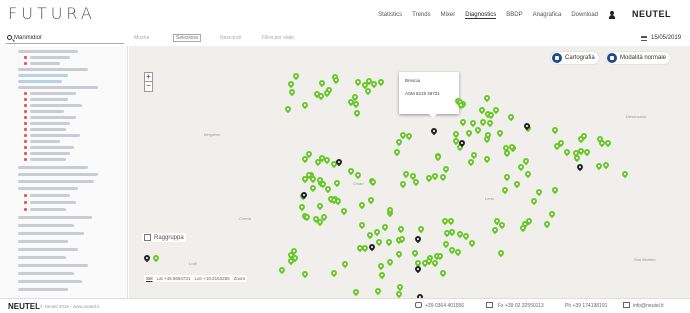  I want to click on tab-select: Seleziona, so click(187, 38).